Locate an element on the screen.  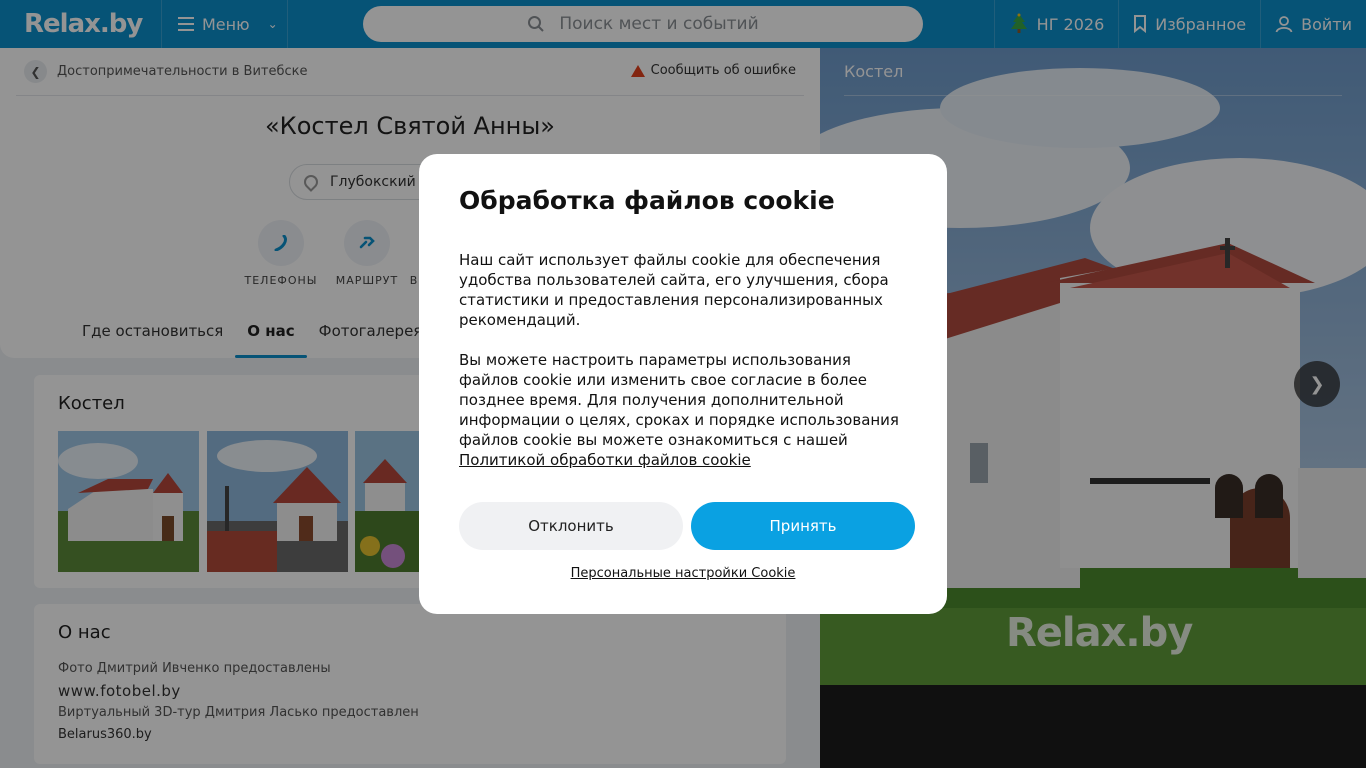
personal-settings-link: Персональные настройки Cookie is located at coordinates (683, 573).